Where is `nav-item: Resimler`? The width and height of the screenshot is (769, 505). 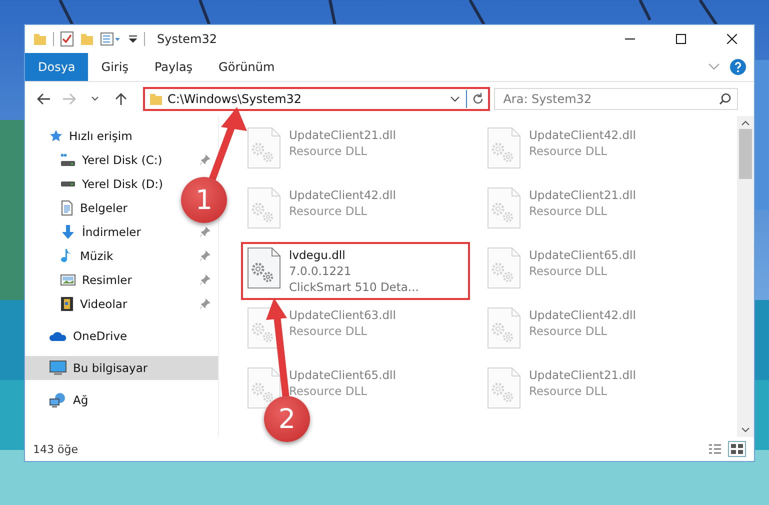 nav-item: Resimler is located at coordinates (87, 280).